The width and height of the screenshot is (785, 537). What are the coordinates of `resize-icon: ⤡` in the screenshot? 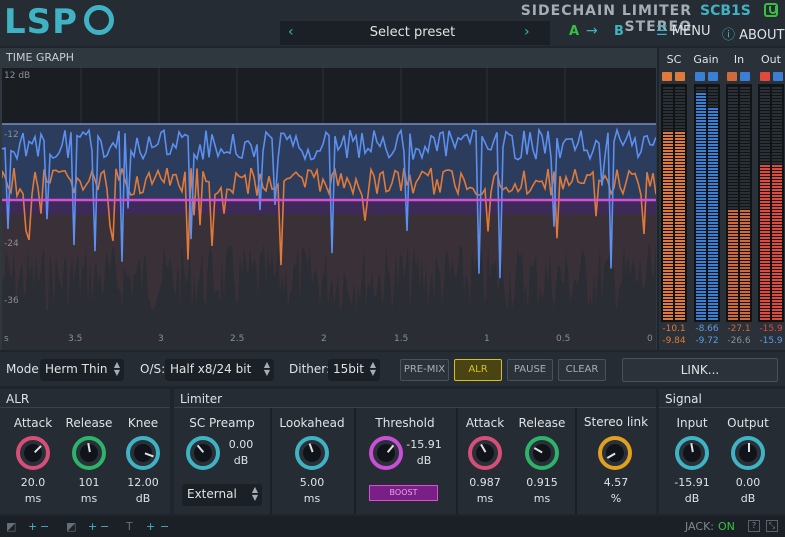 It's located at (772, 526).